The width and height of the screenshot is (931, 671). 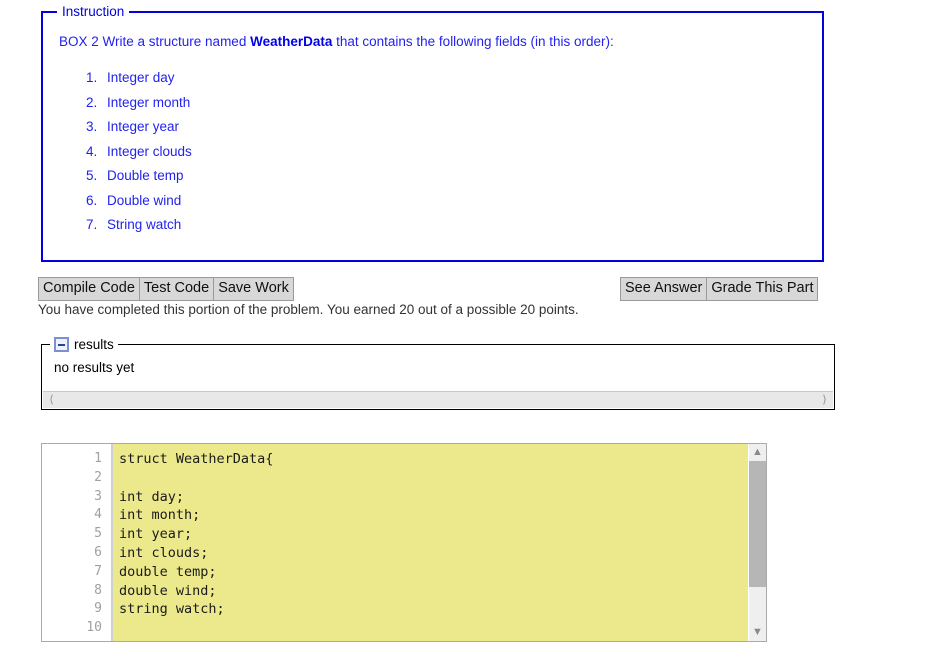 I want to click on code-line: int clouds;, so click(x=433, y=553).